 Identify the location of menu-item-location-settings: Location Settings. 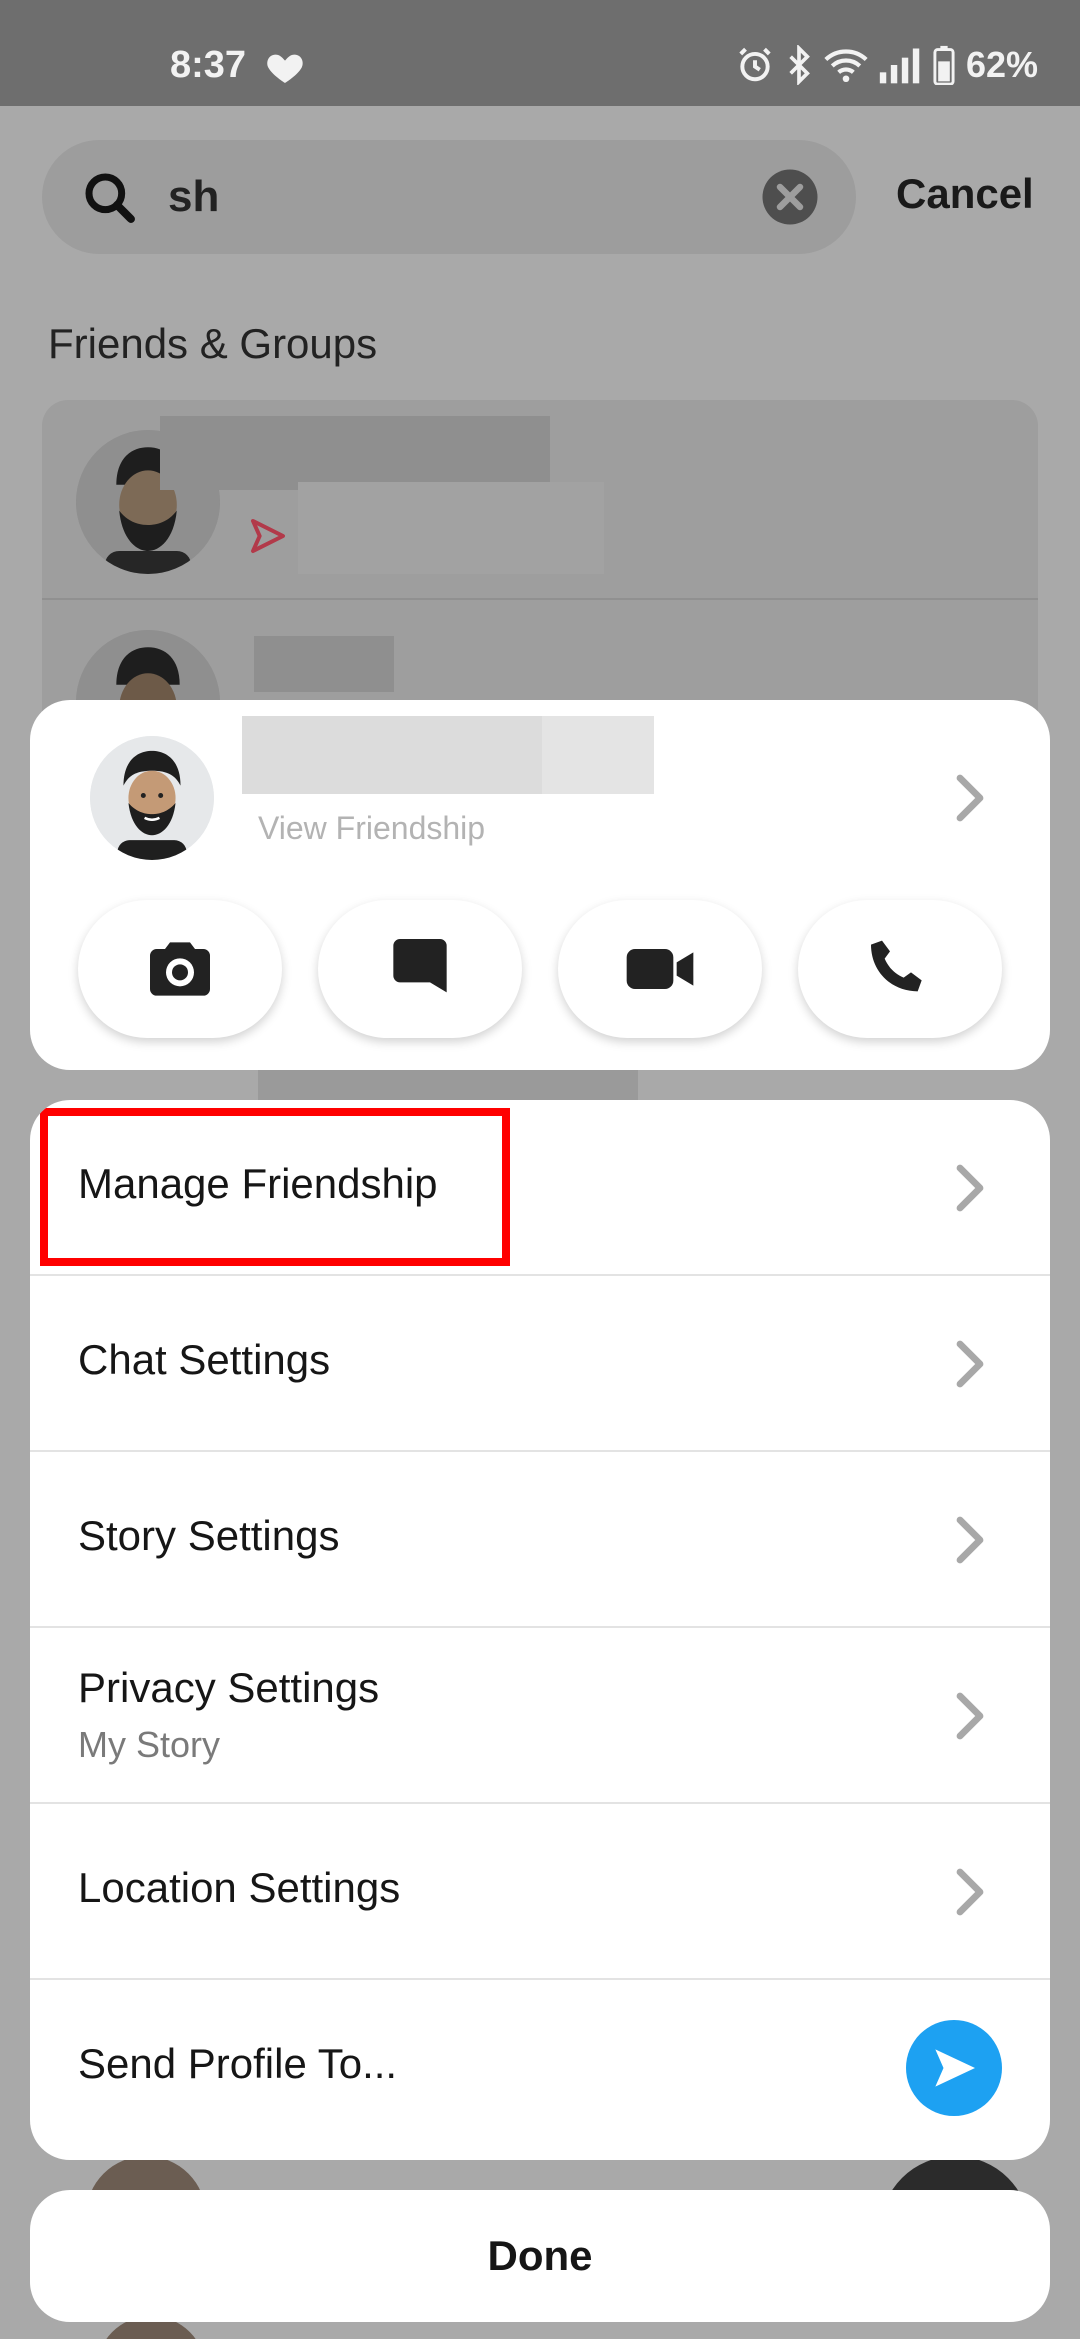
(540, 1892).